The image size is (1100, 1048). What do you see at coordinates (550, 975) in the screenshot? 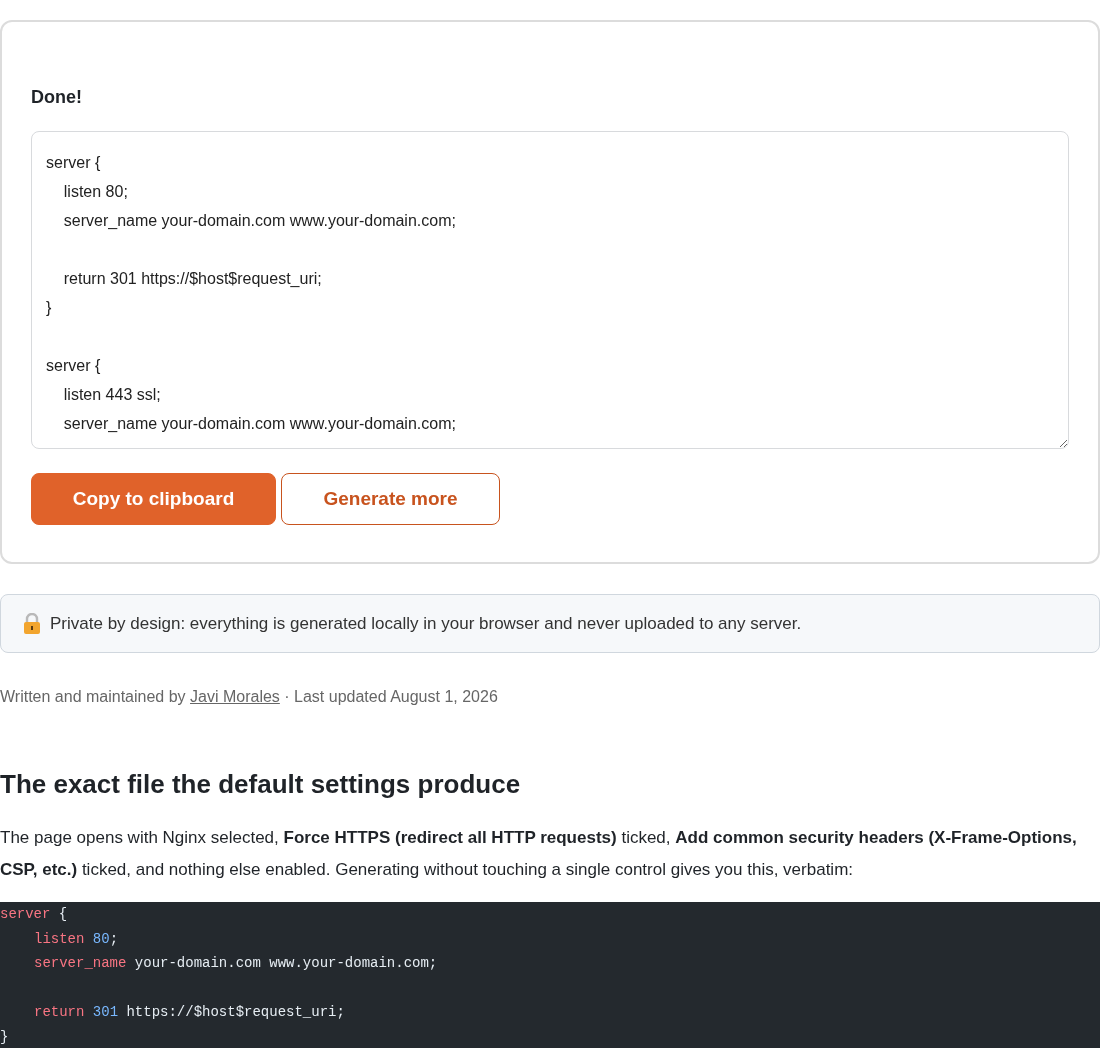
I see `code-block: server { listen 80; server_name your-domain.com www.your-domain.com; return 301 https://$host$request_uri; }` at bounding box center [550, 975].